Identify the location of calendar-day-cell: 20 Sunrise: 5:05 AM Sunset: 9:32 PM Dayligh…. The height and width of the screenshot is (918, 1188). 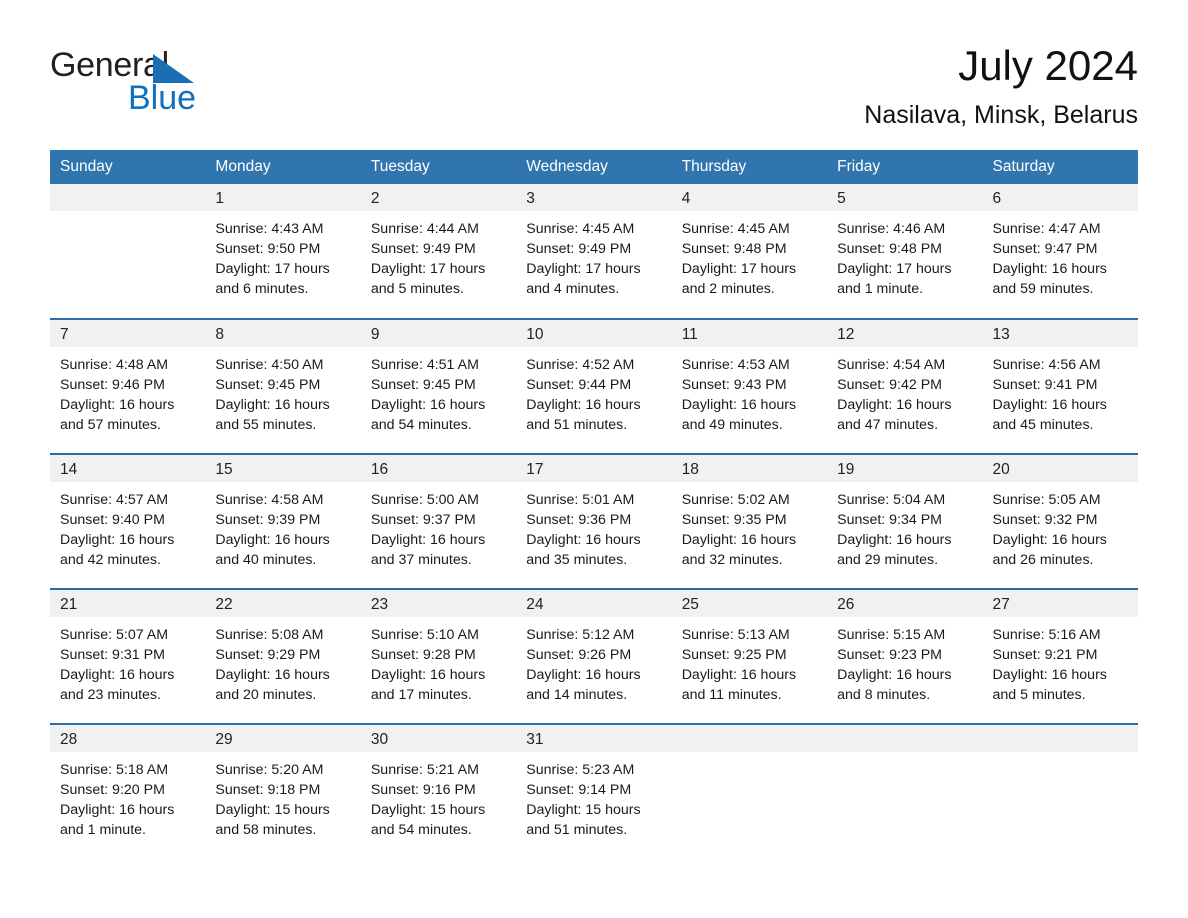
(1060, 520).